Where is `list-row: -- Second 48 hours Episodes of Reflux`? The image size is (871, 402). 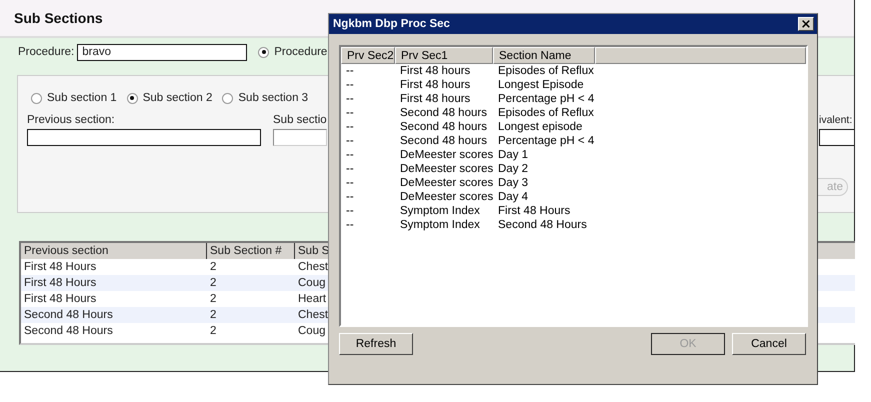 list-row: -- Second 48 hours Episodes of Reflux is located at coordinates (573, 113).